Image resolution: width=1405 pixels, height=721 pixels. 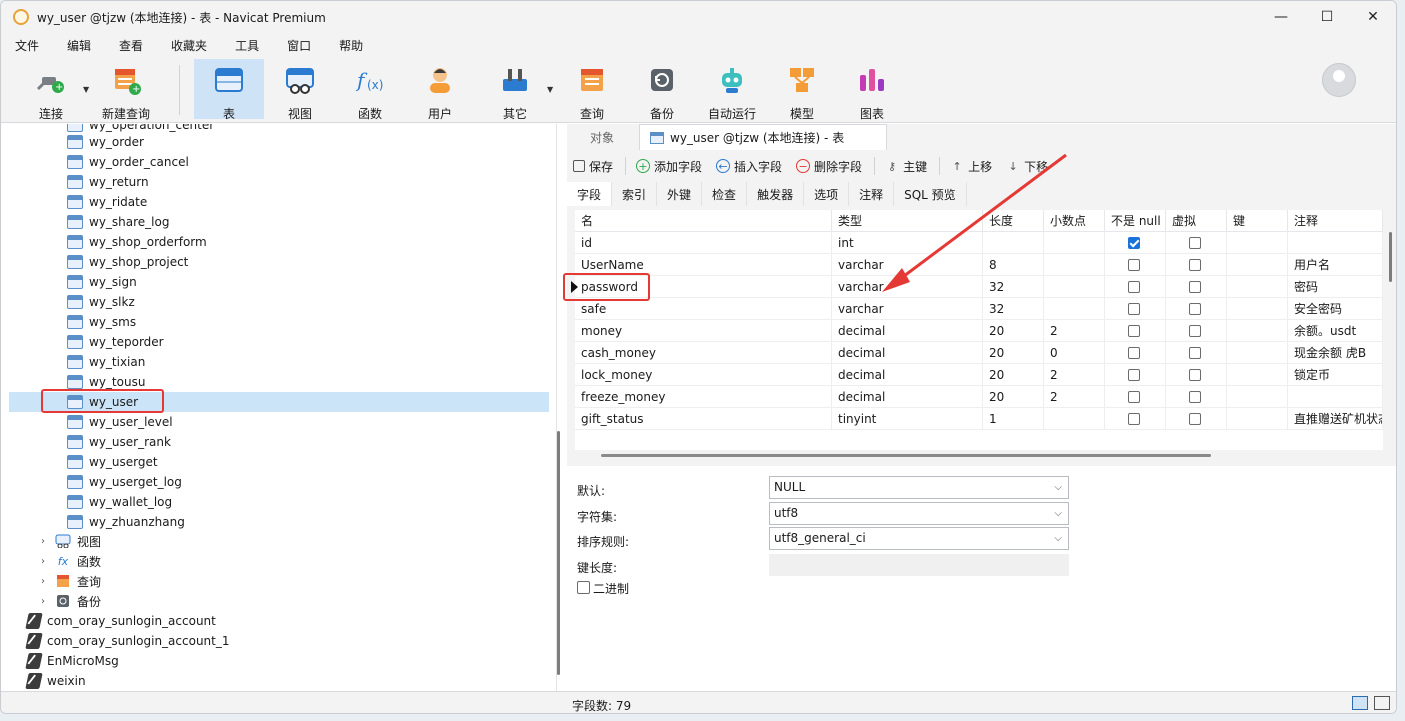 I want to click on cell-length: 32, so click(x=1013, y=309).